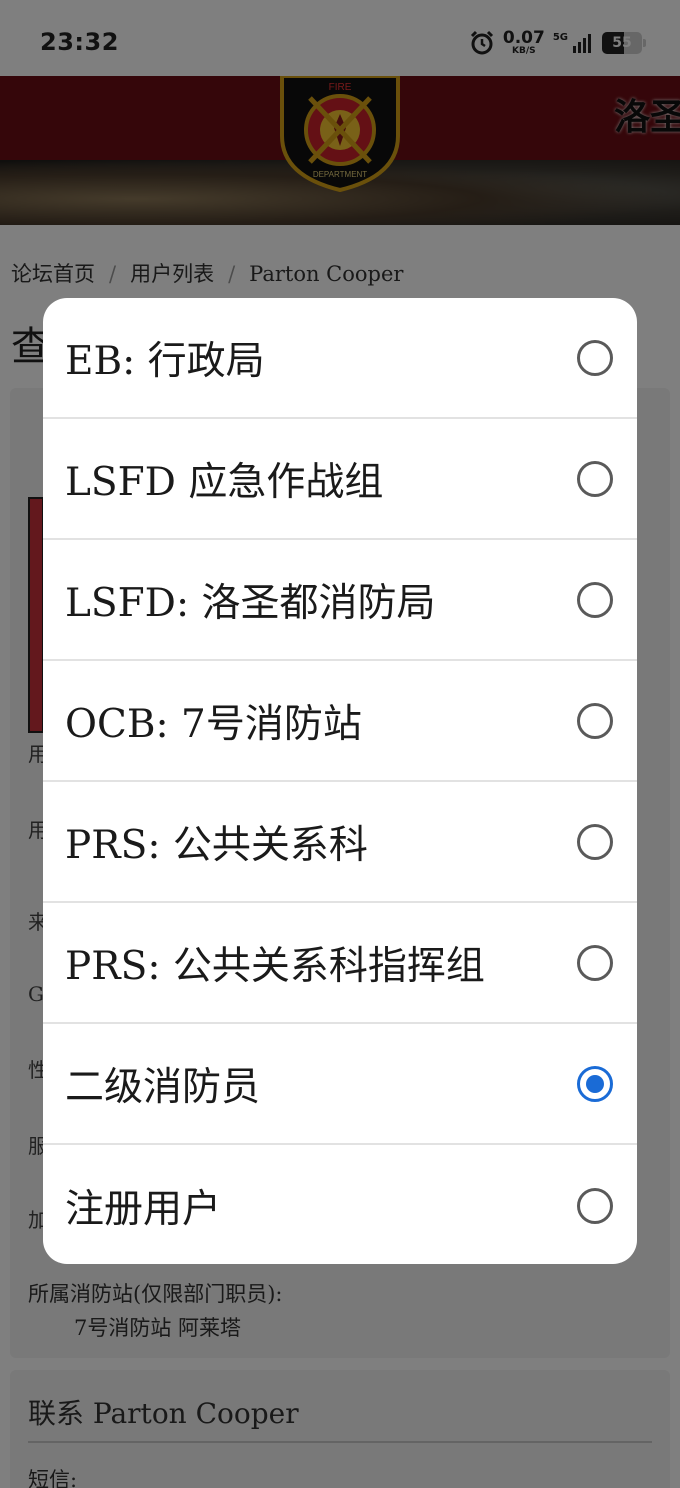  Describe the element at coordinates (275, 966) in the screenshot. I see `option-label: PRS: 公共关系科指挥组` at that location.